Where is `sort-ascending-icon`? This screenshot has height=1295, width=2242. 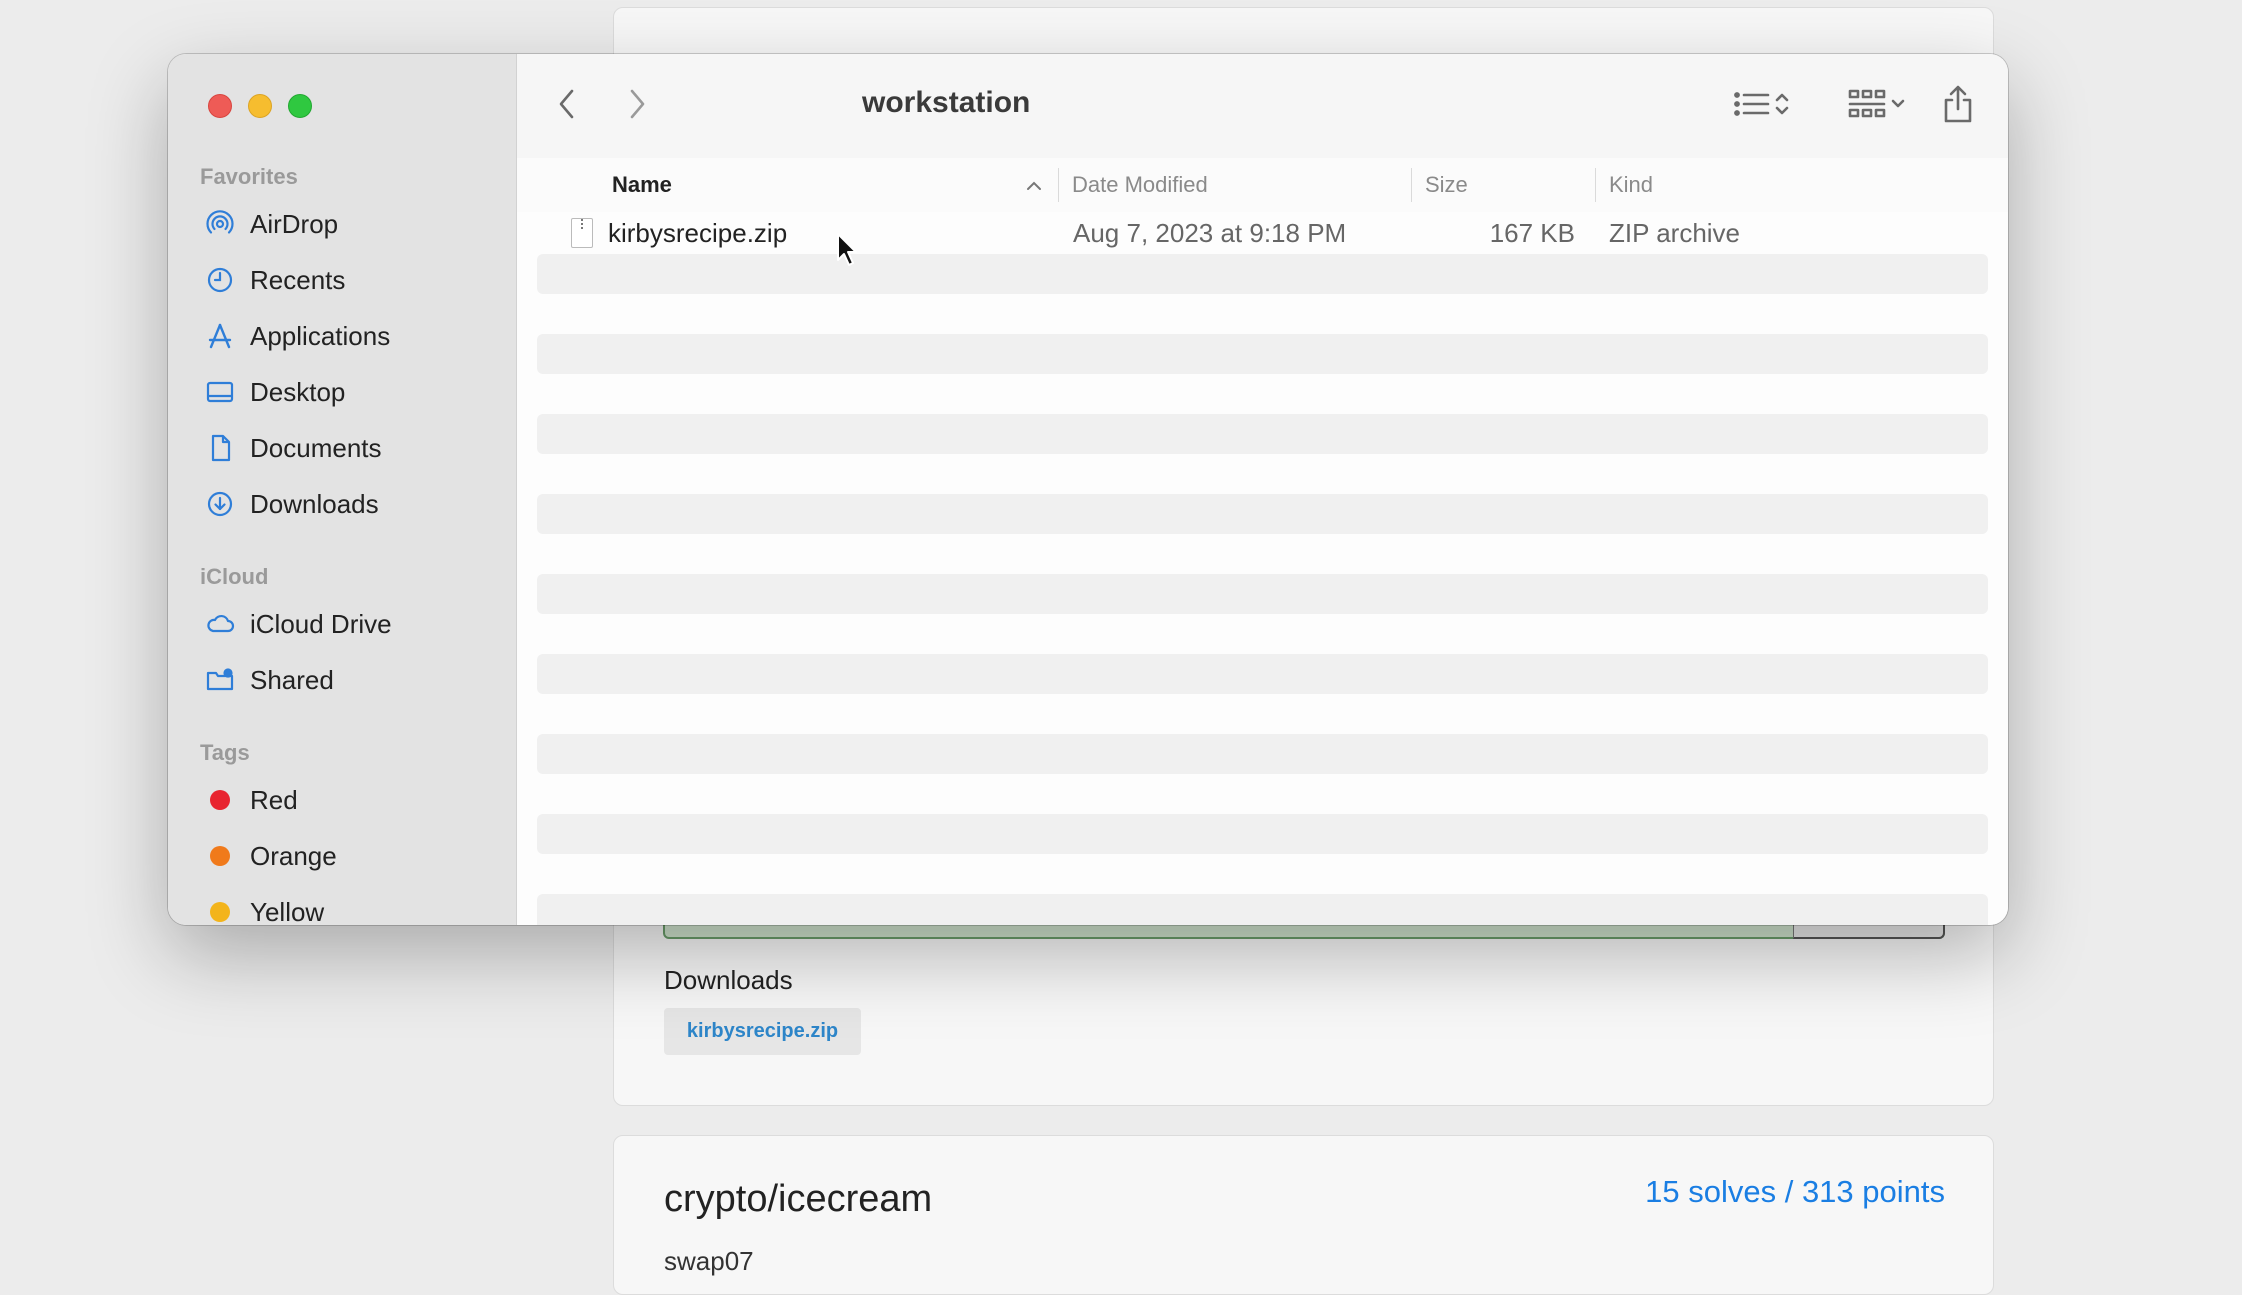 sort-ascending-icon is located at coordinates (1040, 185).